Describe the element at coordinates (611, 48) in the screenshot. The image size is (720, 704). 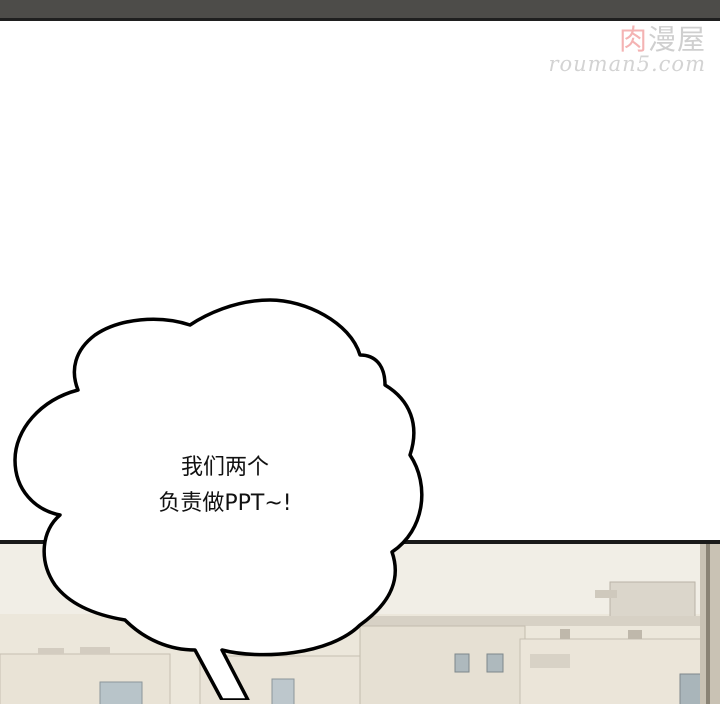
I see `site-watermark: 肉漫屋 rouman5.com` at that location.